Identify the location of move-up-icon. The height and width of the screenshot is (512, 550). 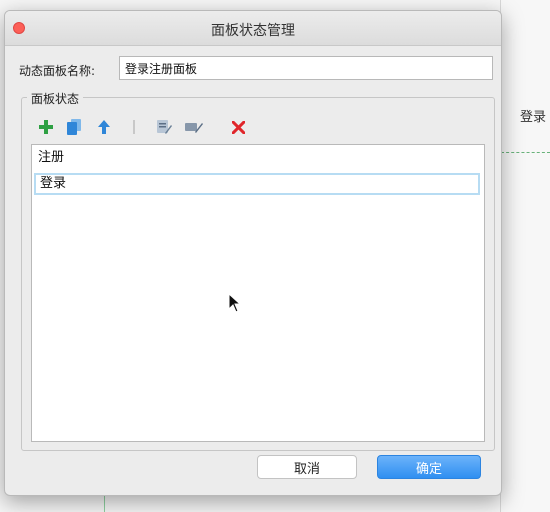
(104, 127).